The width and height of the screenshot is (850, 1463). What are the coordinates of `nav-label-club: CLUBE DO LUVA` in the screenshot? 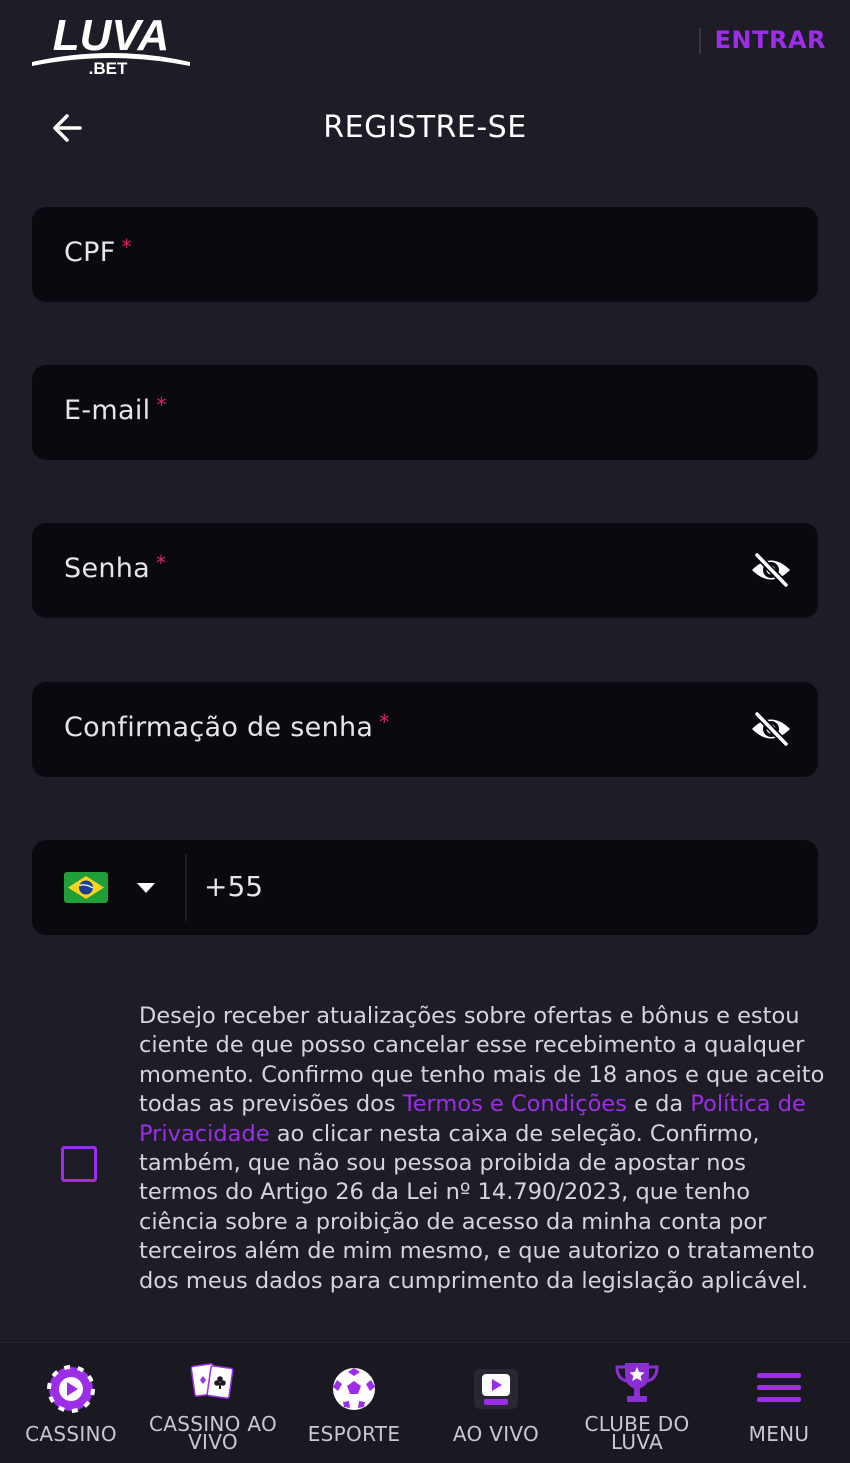 It's located at (637, 1433).